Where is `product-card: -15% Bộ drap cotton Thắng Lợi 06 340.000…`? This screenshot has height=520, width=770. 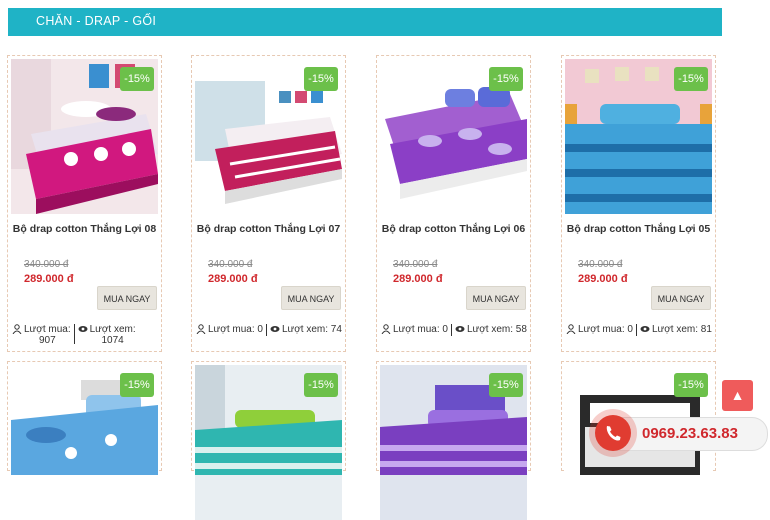
product-card: -15% Bộ drap cotton Thắng Lợi 06 340.000… is located at coordinates (453, 203).